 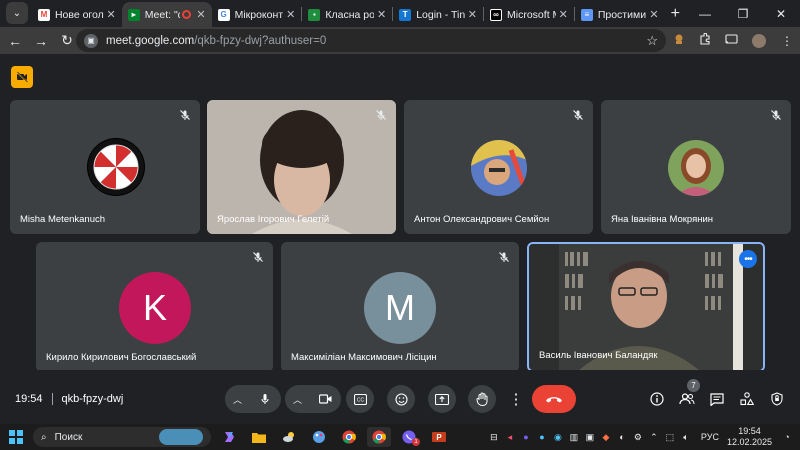 I want to click on tray-app-icon: ▣, so click(x=590, y=437).